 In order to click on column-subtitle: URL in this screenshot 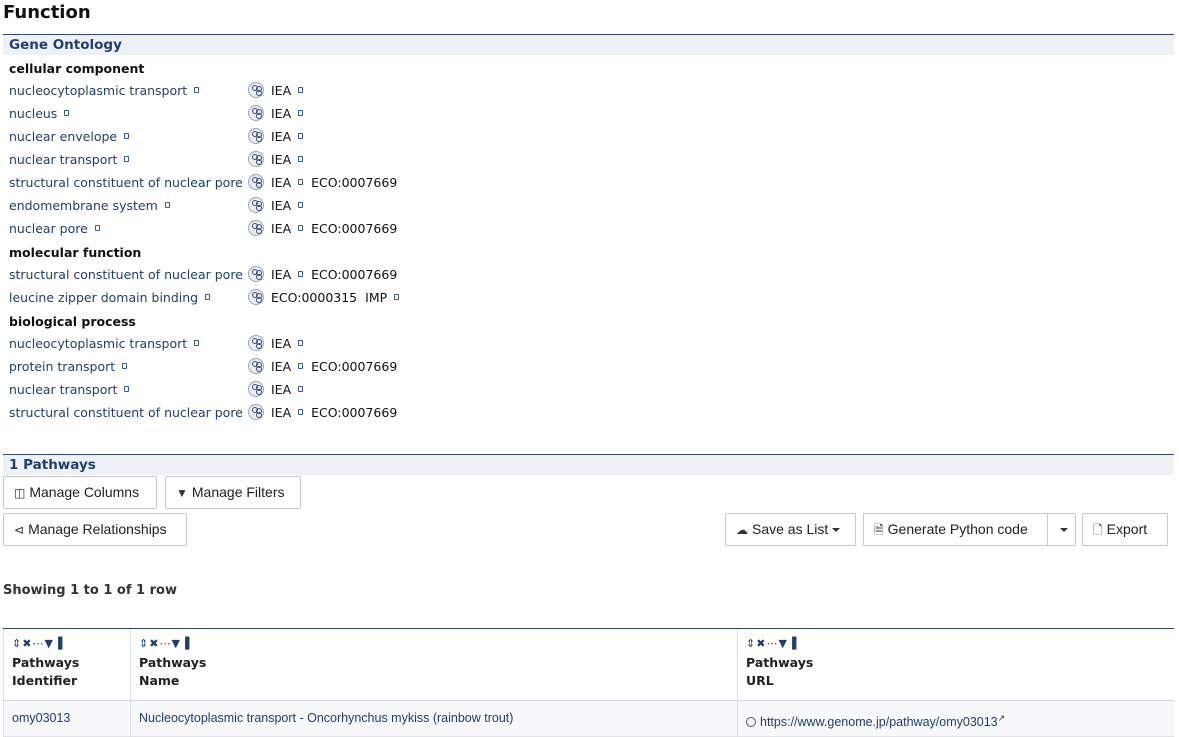, I will do `click(760, 680)`.